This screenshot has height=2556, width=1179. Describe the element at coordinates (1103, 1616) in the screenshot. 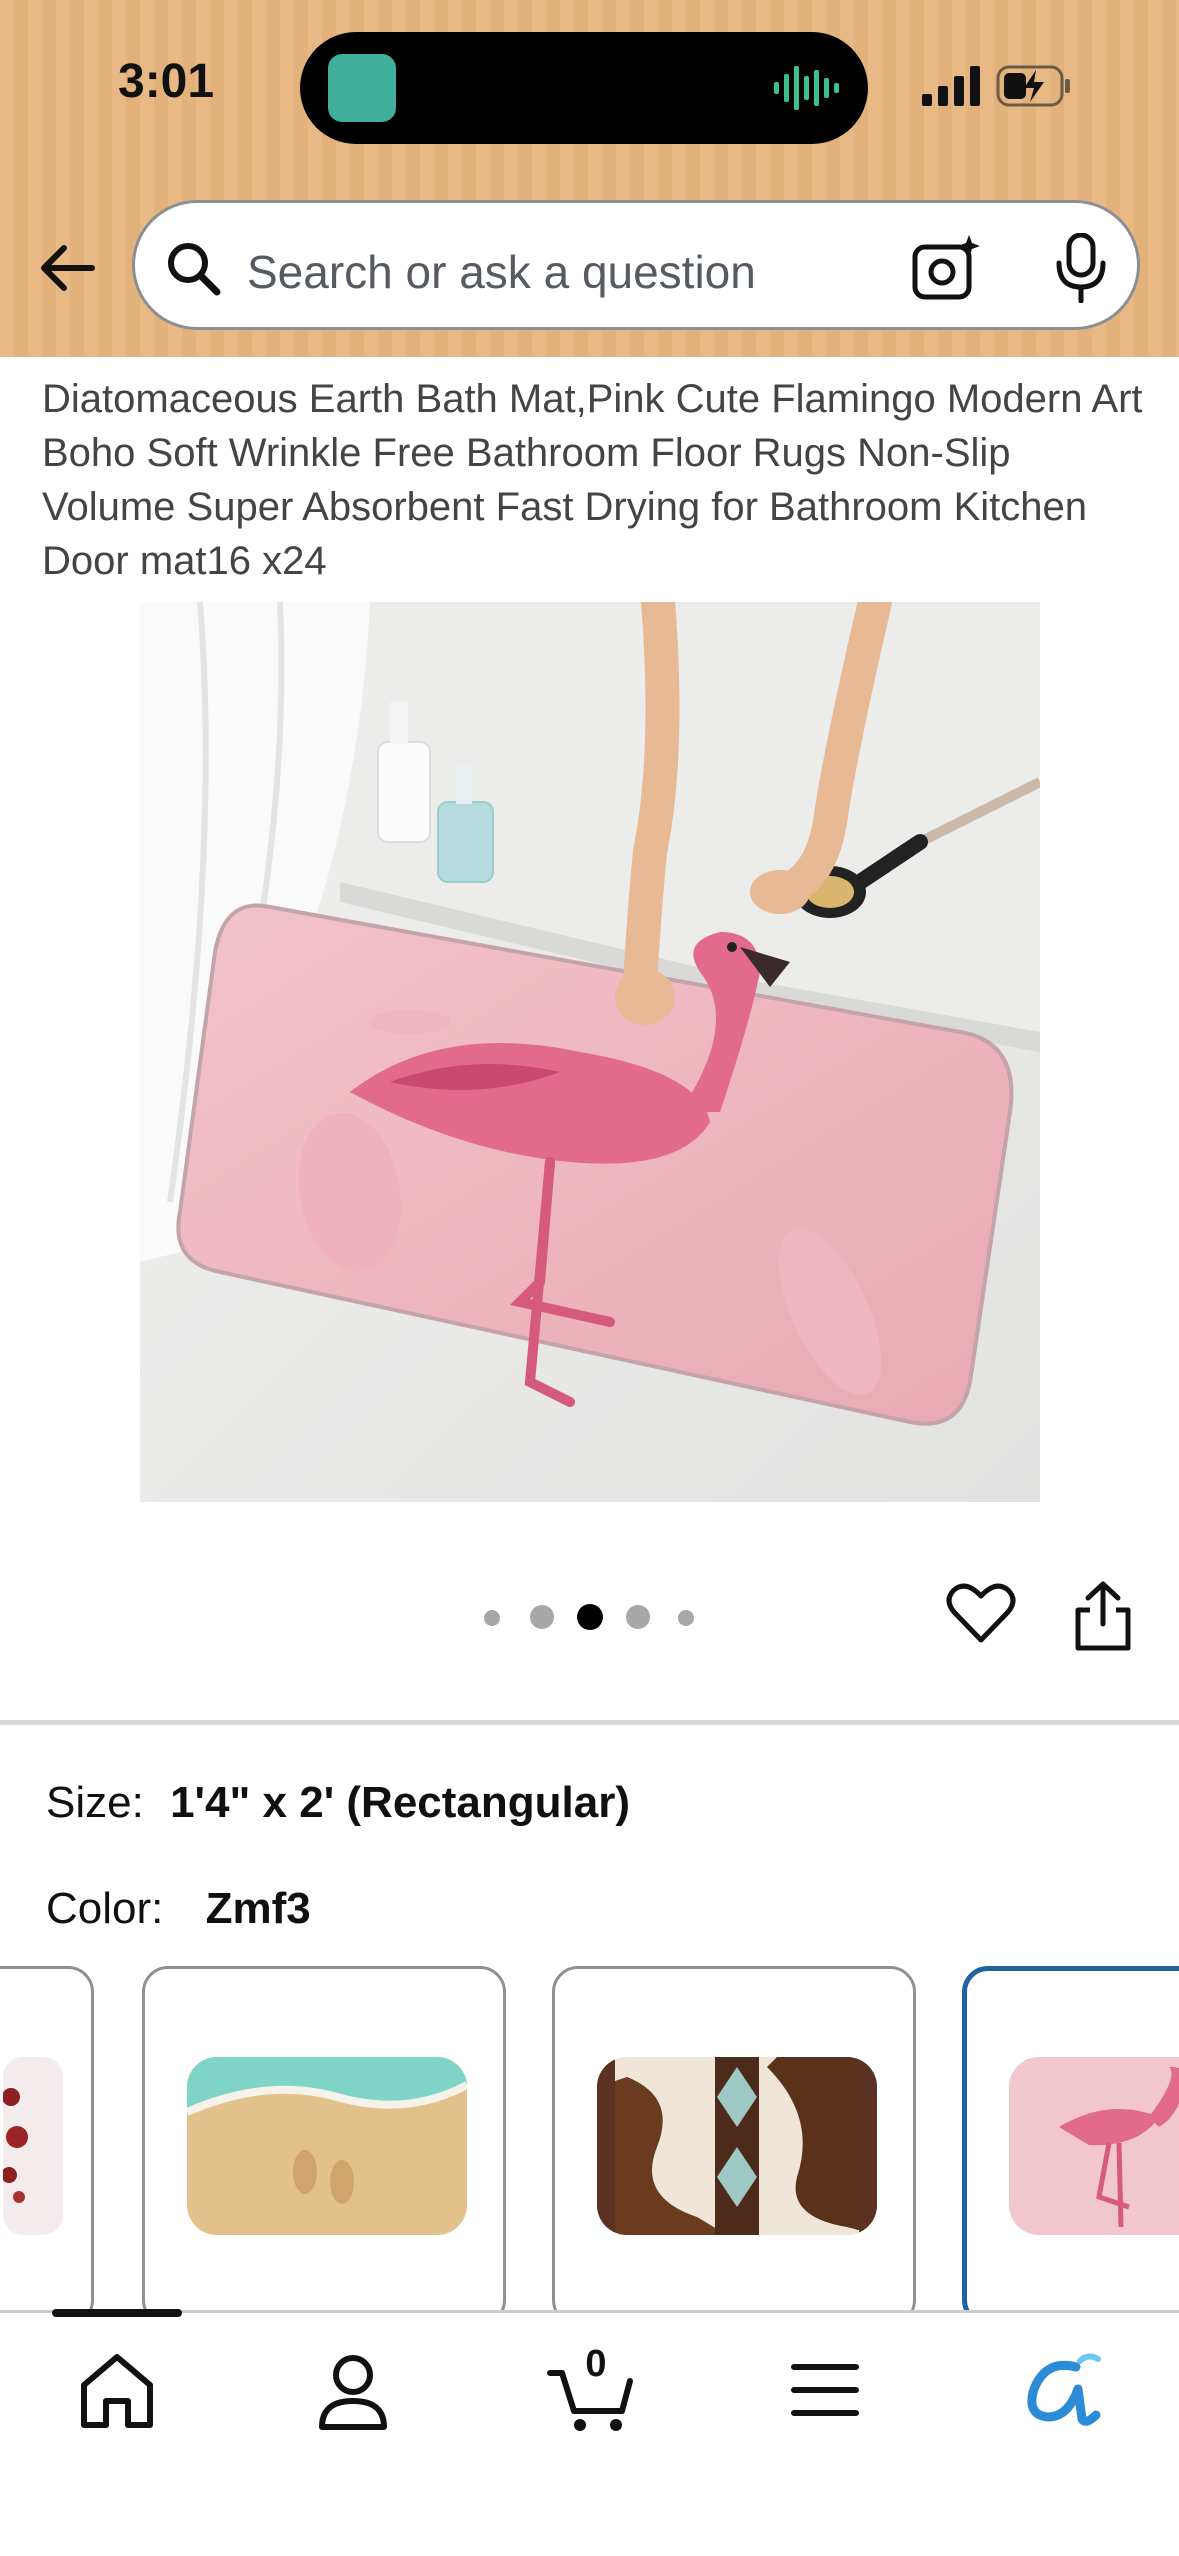

I see `share-icon` at that location.